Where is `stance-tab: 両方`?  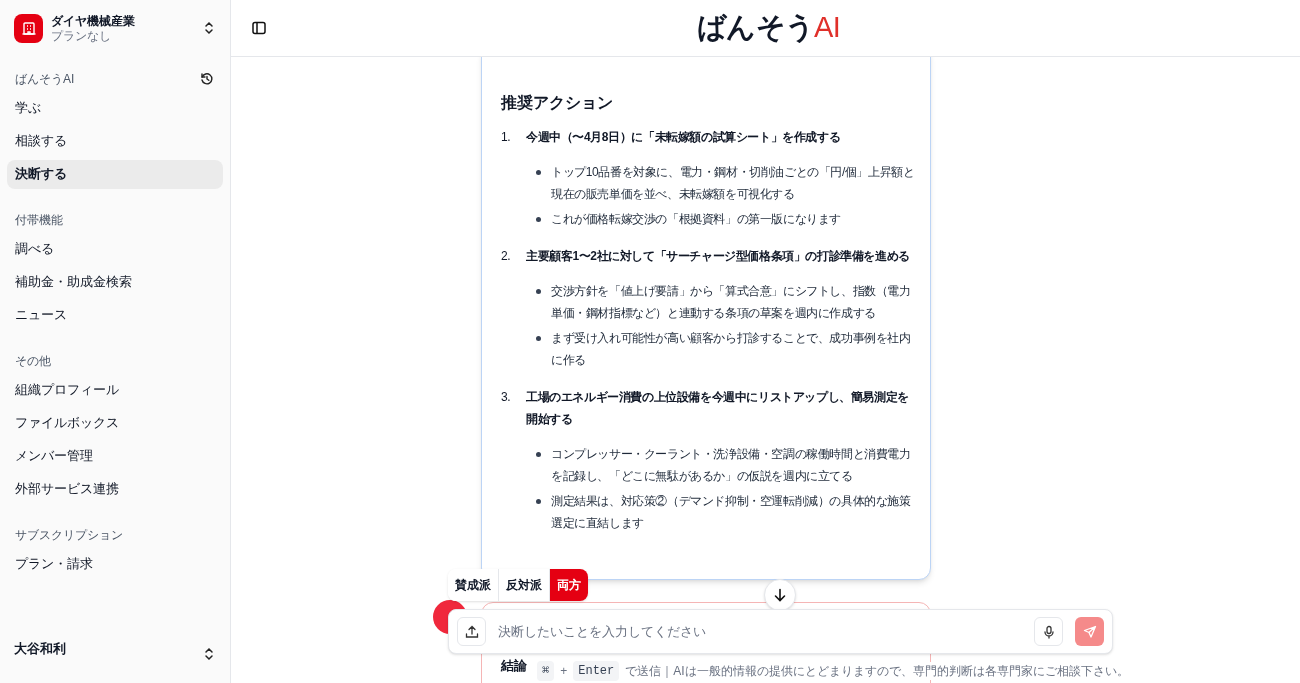 stance-tab: 両方 is located at coordinates (569, 585).